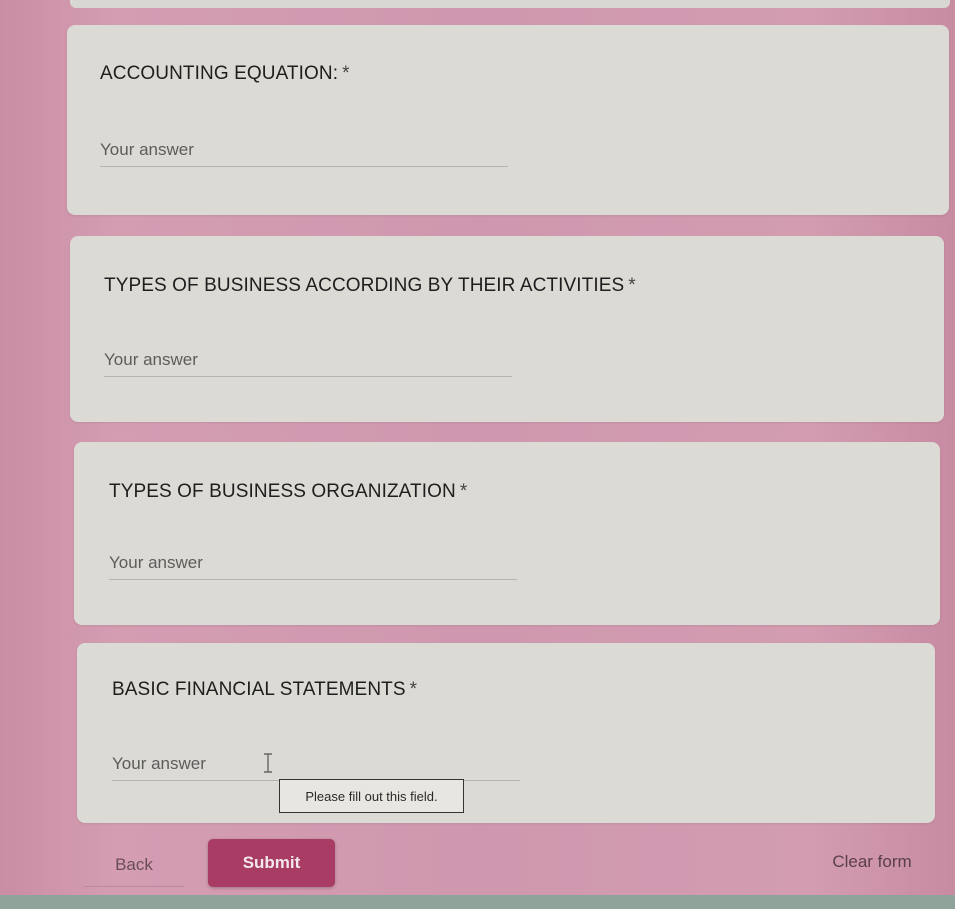 Image resolution: width=955 pixels, height=909 pixels. What do you see at coordinates (371, 796) in the screenshot?
I see `validation-tooltip: Please fill out this field.` at bounding box center [371, 796].